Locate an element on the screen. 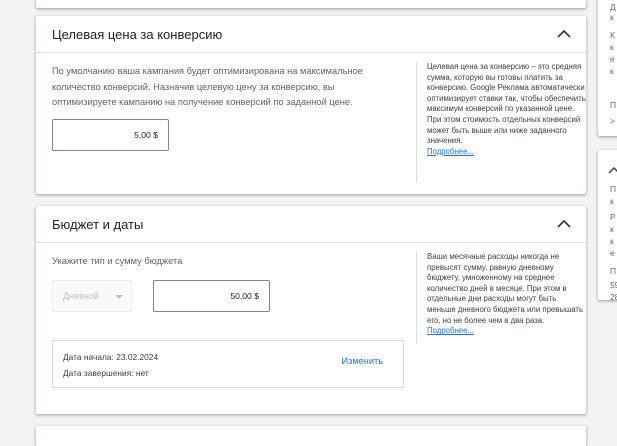 This screenshot has height=446, width=617. side-text: Д is located at coordinates (613, 7).